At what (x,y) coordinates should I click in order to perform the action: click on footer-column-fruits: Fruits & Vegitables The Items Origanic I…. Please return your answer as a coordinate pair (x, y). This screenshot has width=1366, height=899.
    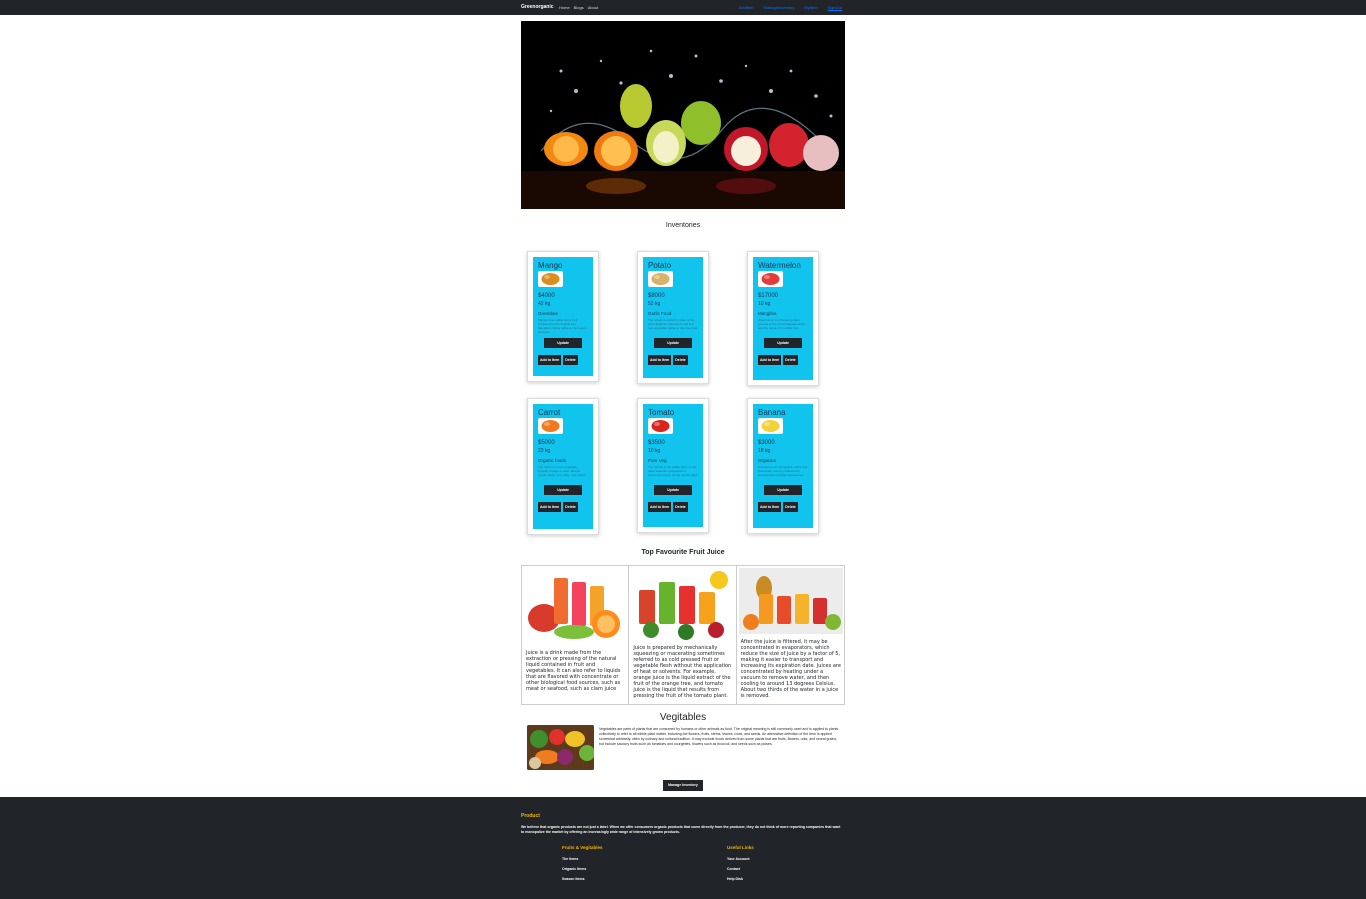
    Looking at the image, I should click on (582, 866).